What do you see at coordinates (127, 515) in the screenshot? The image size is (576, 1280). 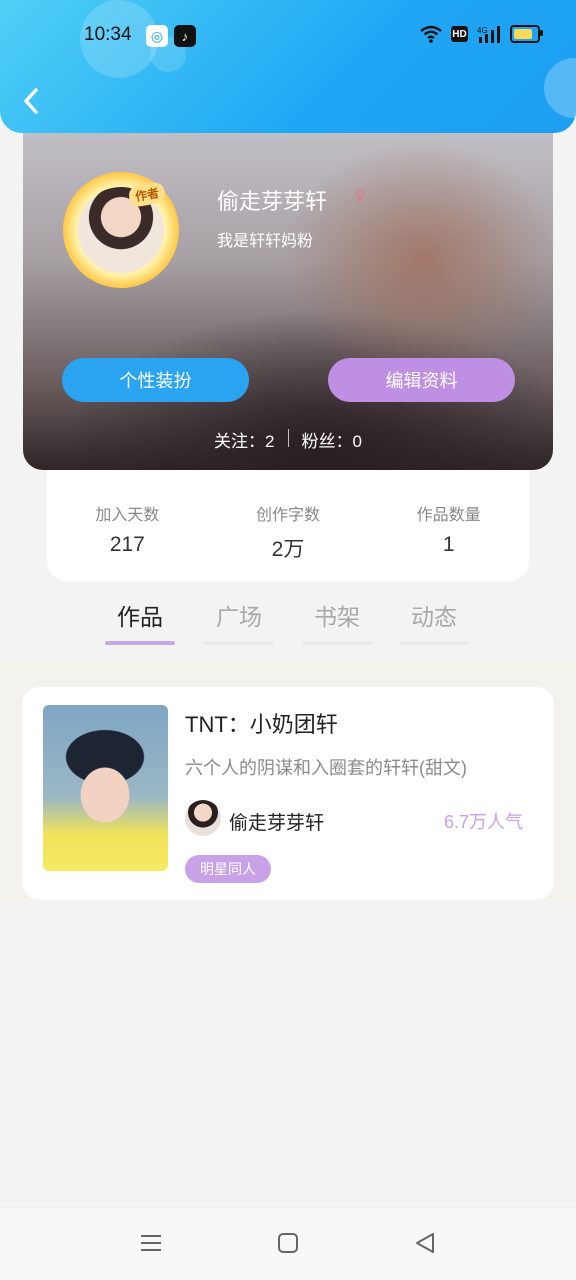 I see `stat-label: 加入天数` at bounding box center [127, 515].